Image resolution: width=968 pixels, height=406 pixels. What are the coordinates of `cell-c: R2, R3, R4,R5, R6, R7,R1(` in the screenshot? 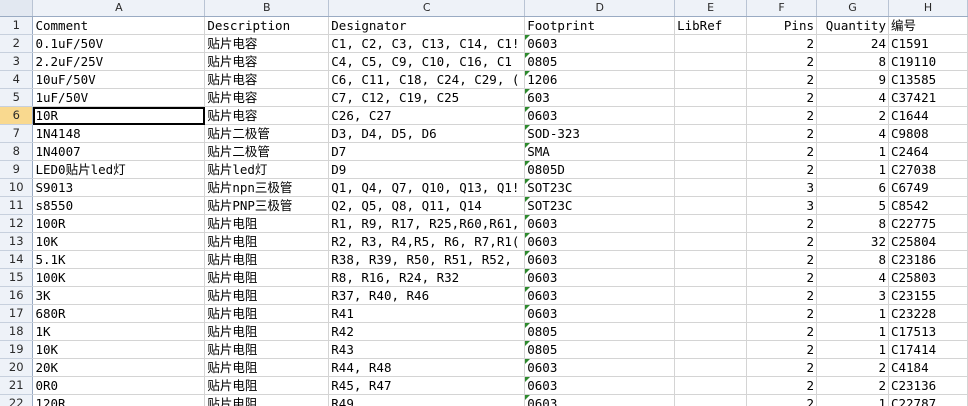 It's located at (427, 241).